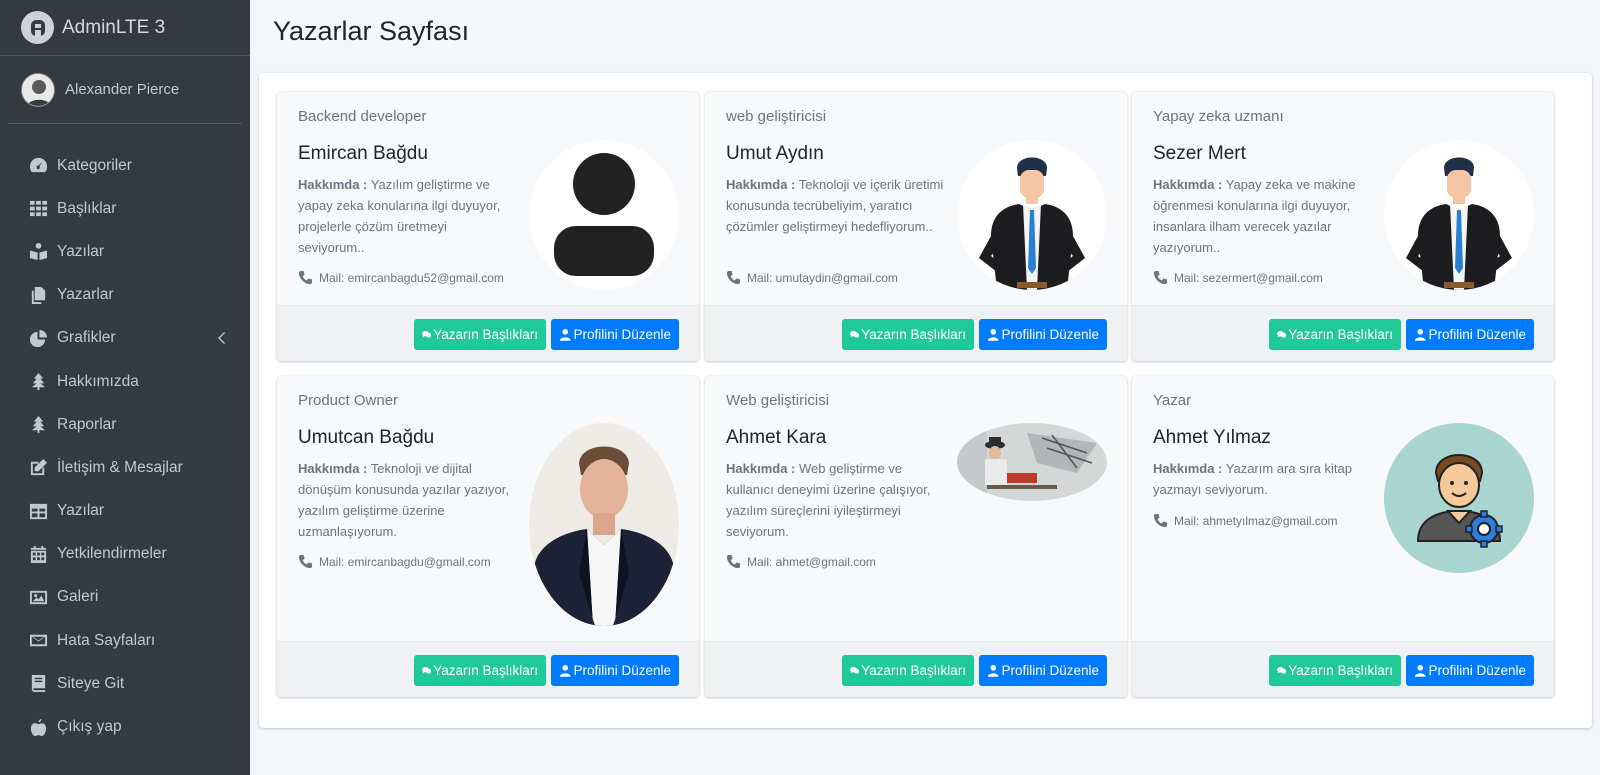 The width and height of the screenshot is (1600, 775). Describe the element at coordinates (38, 295) in the screenshot. I see `copy-icon` at that location.